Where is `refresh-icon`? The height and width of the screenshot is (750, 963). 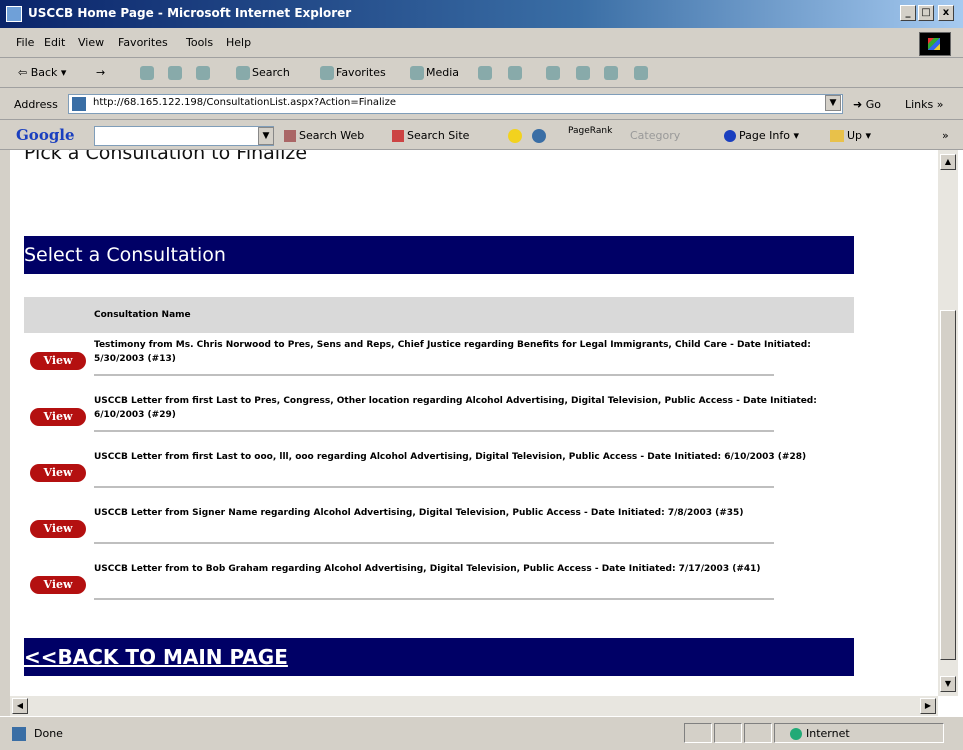 refresh-icon is located at coordinates (175, 73).